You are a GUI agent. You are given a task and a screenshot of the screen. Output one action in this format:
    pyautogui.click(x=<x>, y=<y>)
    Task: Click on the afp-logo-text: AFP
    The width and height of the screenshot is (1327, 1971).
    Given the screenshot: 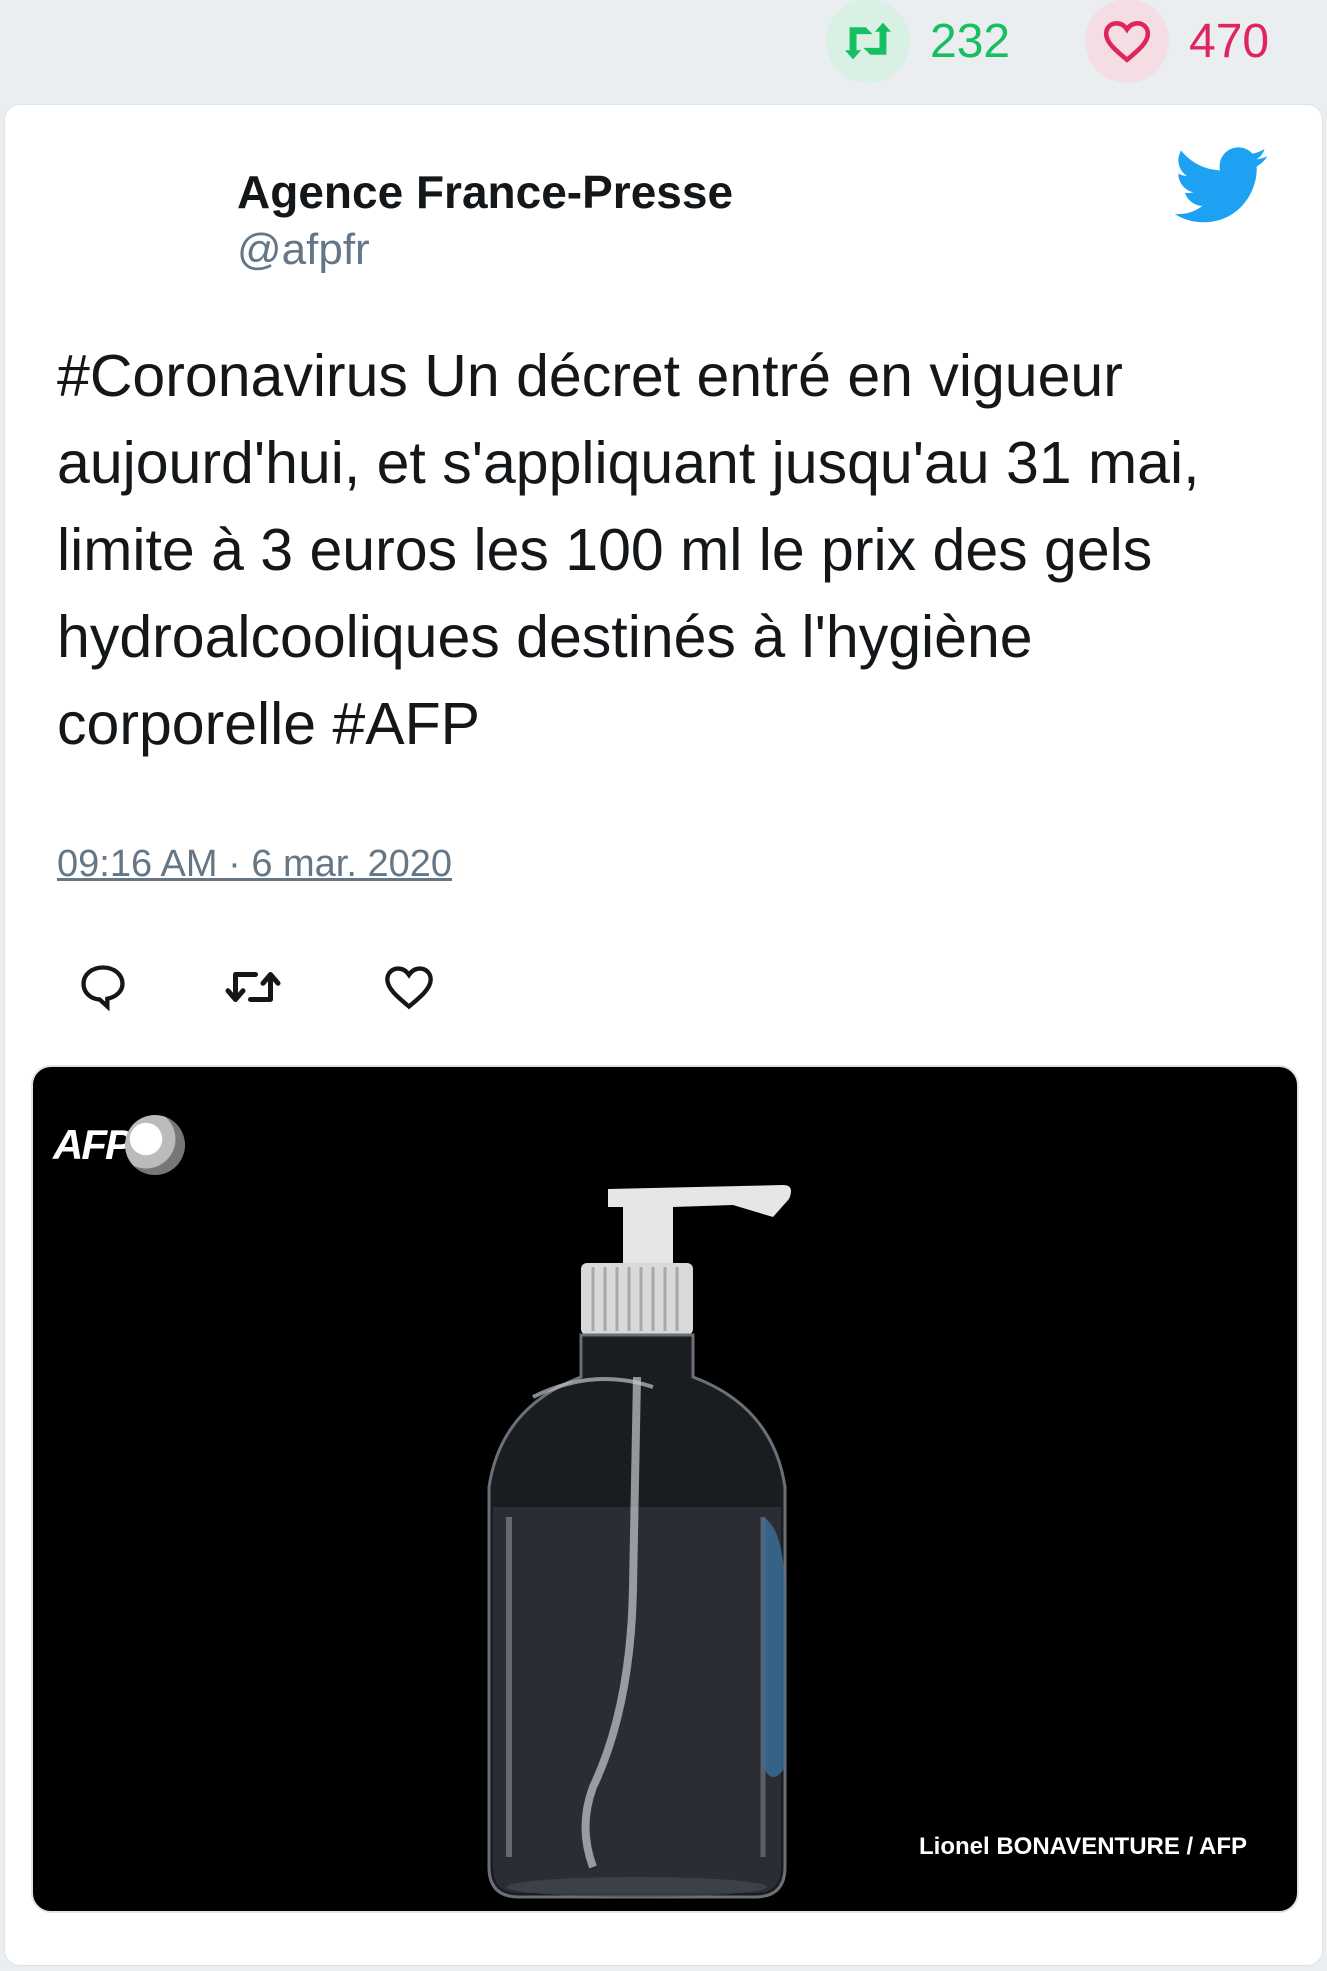 What is the action you would take?
    pyautogui.click(x=93, y=1144)
    